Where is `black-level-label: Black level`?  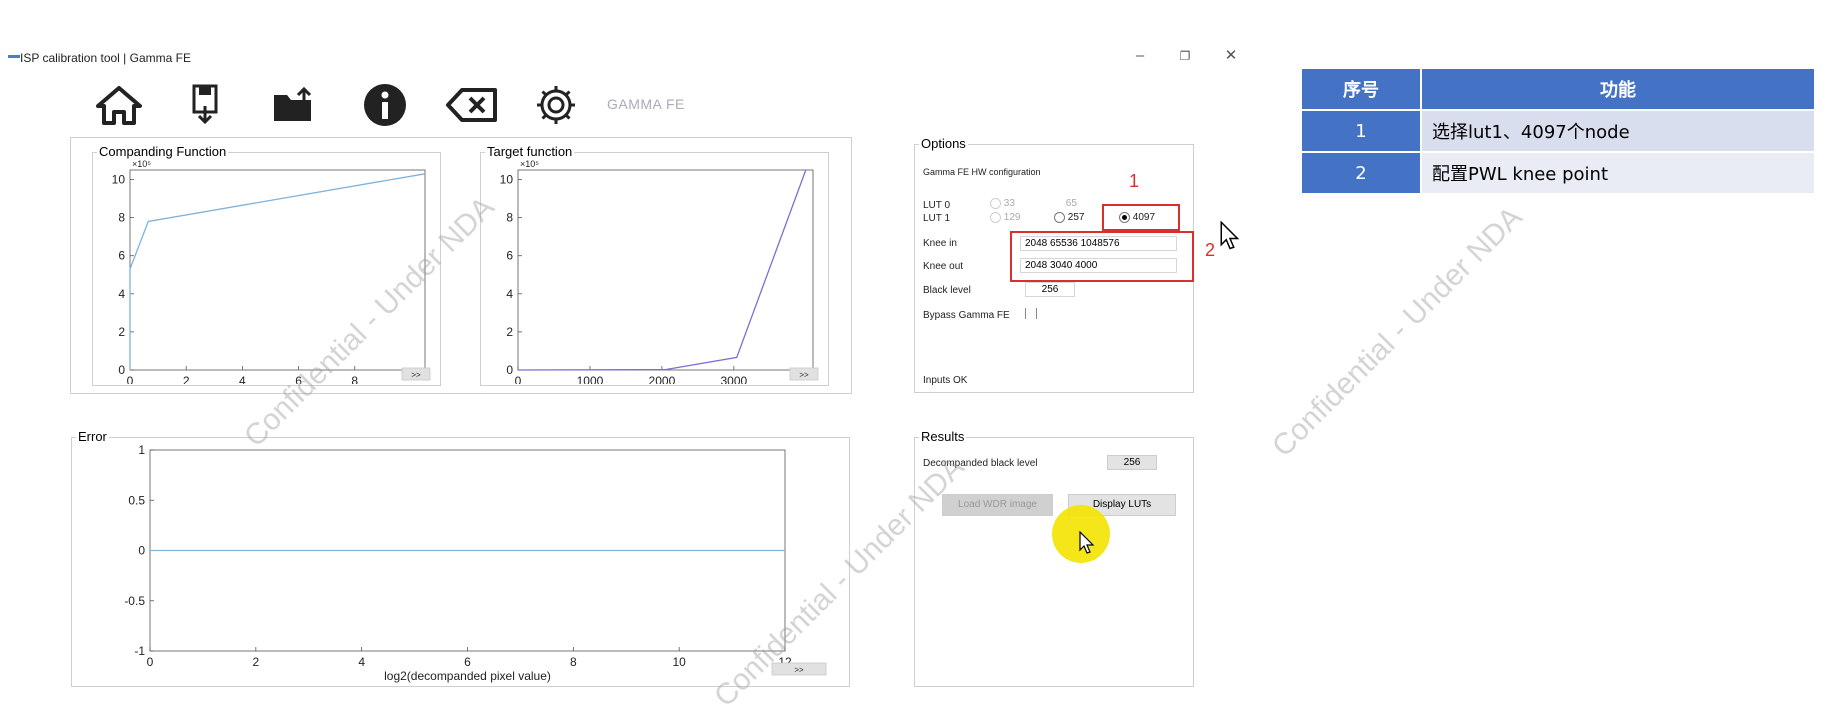
black-level-label: Black level is located at coordinates (947, 290).